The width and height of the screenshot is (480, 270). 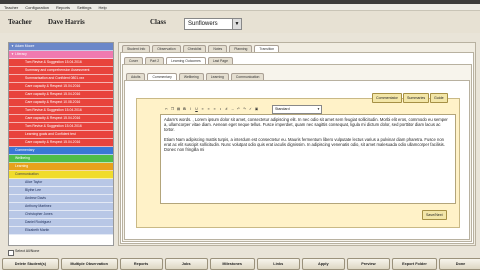 I want to click on teacher-label: Teacher, so click(x=20, y=22).